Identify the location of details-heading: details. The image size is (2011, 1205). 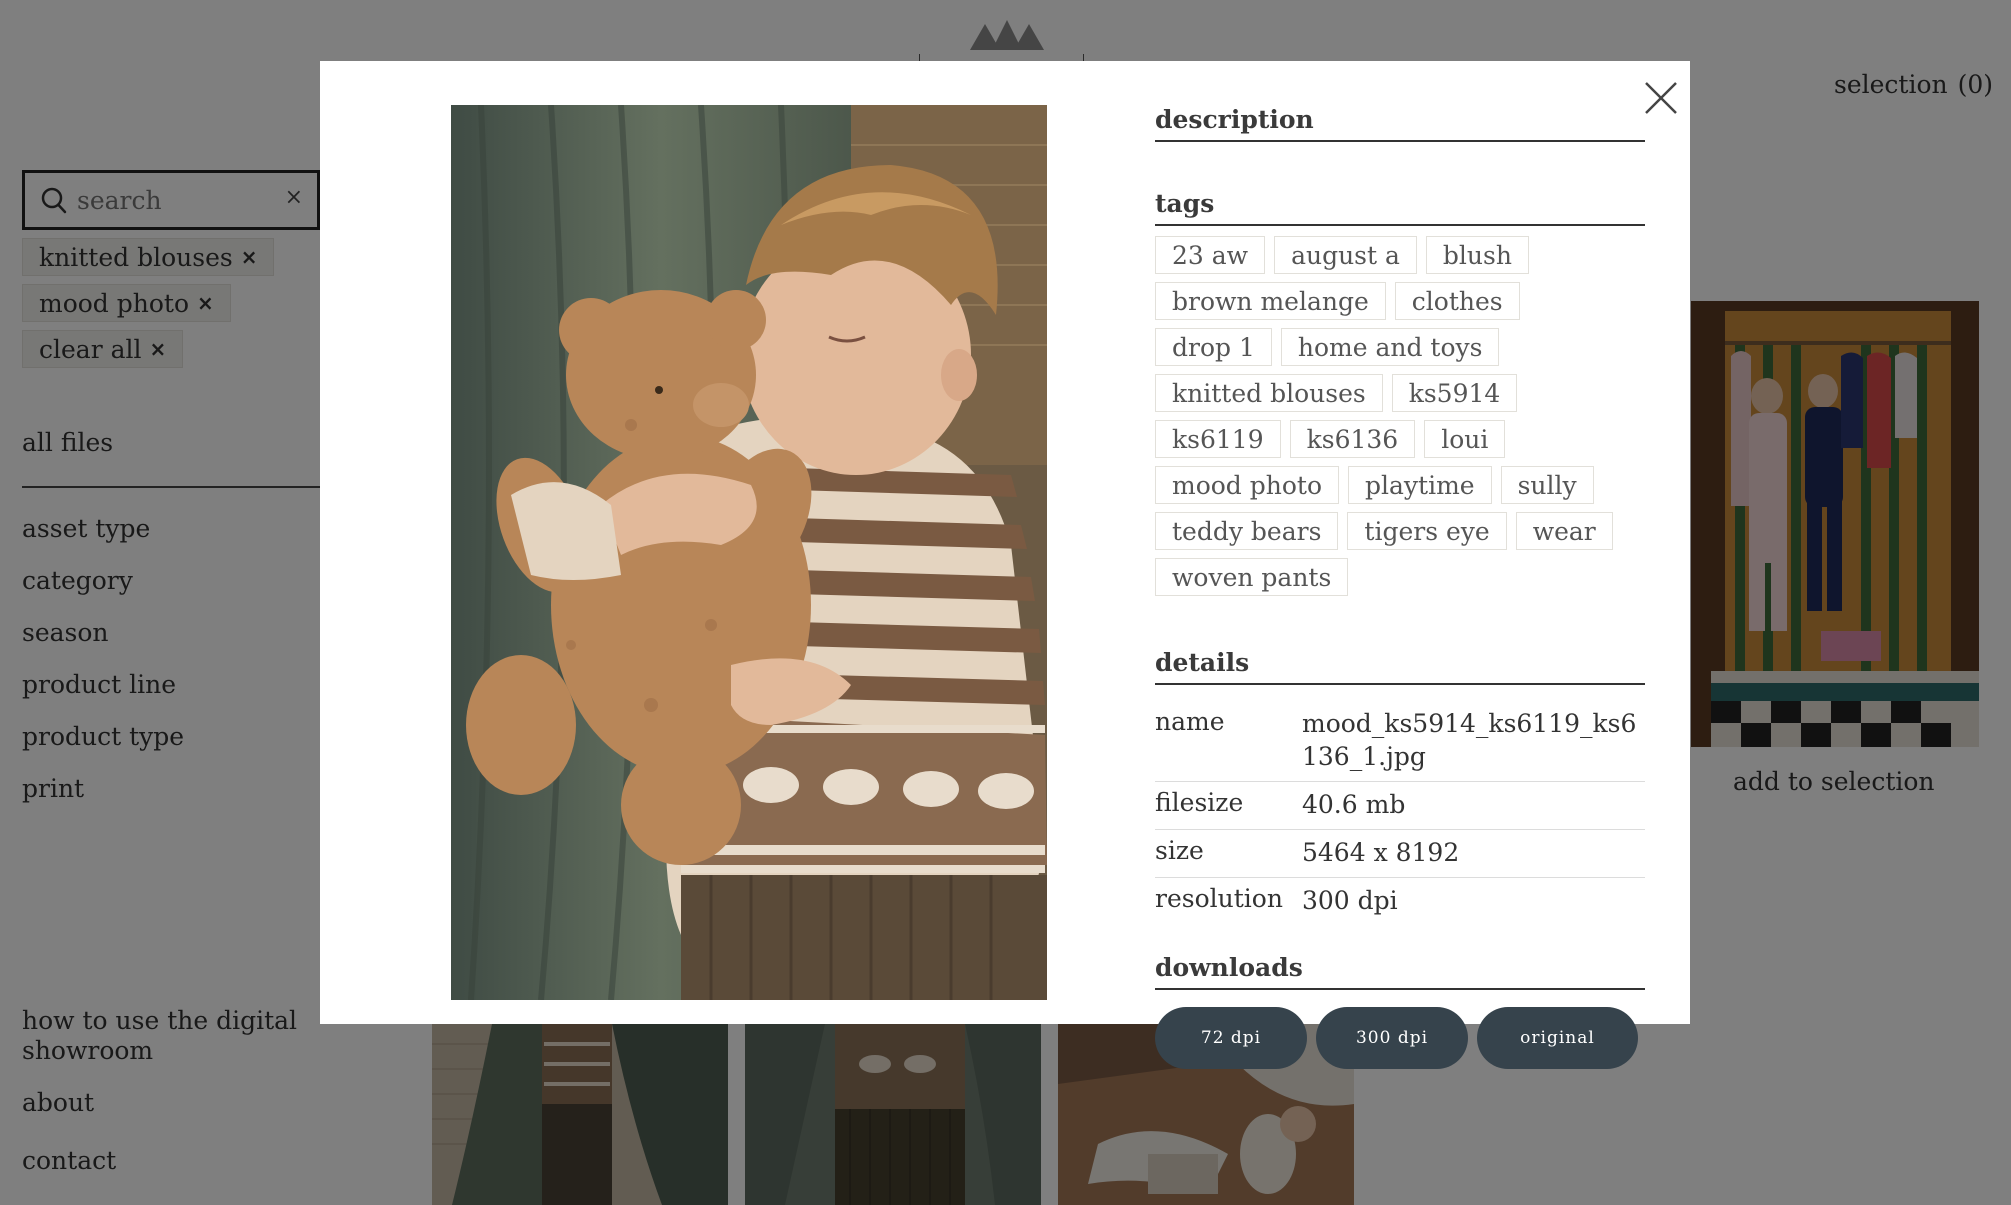
(1400, 666).